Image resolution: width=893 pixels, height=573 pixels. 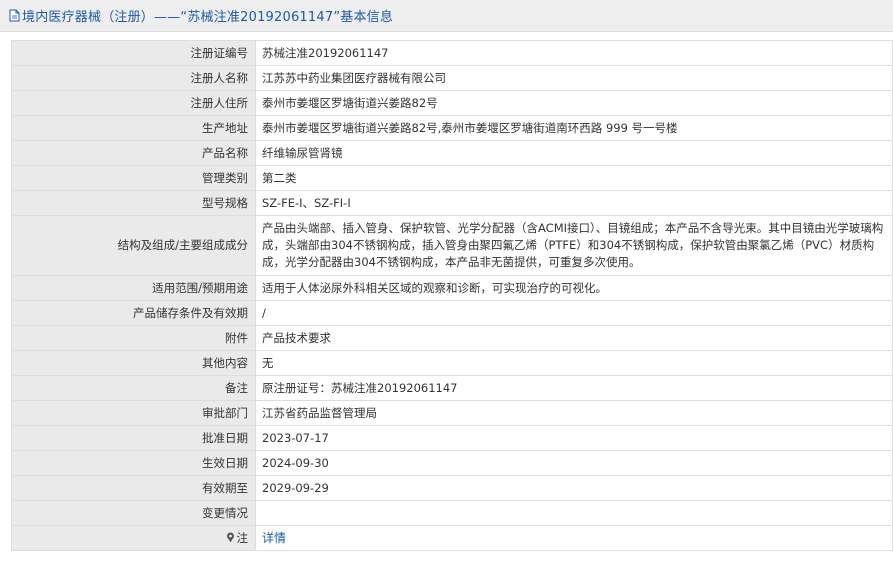 What do you see at coordinates (574, 288) in the screenshot?
I see `field-value: 适用于人体泌尿外科相关区域的观察和诊断，可实现治疗的可视化。` at bounding box center [574, 288].